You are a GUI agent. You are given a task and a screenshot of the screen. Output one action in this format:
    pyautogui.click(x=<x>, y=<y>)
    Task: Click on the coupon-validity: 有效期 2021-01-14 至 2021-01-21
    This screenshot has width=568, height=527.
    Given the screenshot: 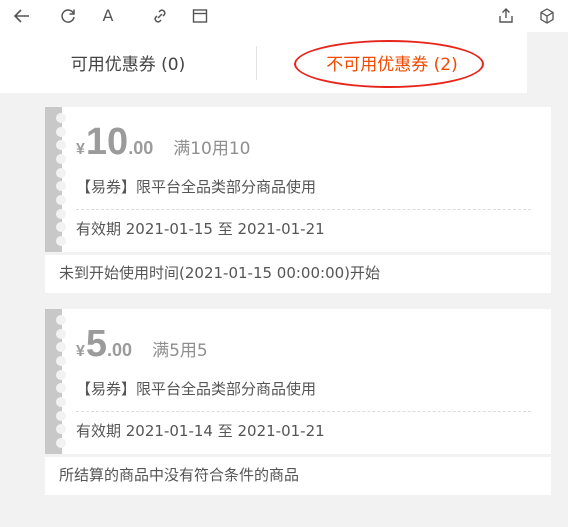 What is the action you would take?
    pyautogui.click(x=200, y=431)
    